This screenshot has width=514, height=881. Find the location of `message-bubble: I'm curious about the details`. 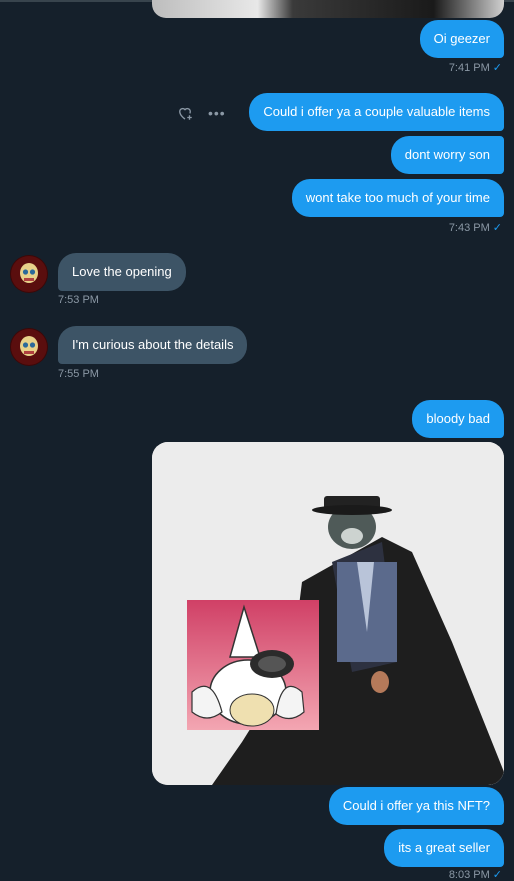

message-bubble: I'm curious about the details is located at coordinates (153, 345).